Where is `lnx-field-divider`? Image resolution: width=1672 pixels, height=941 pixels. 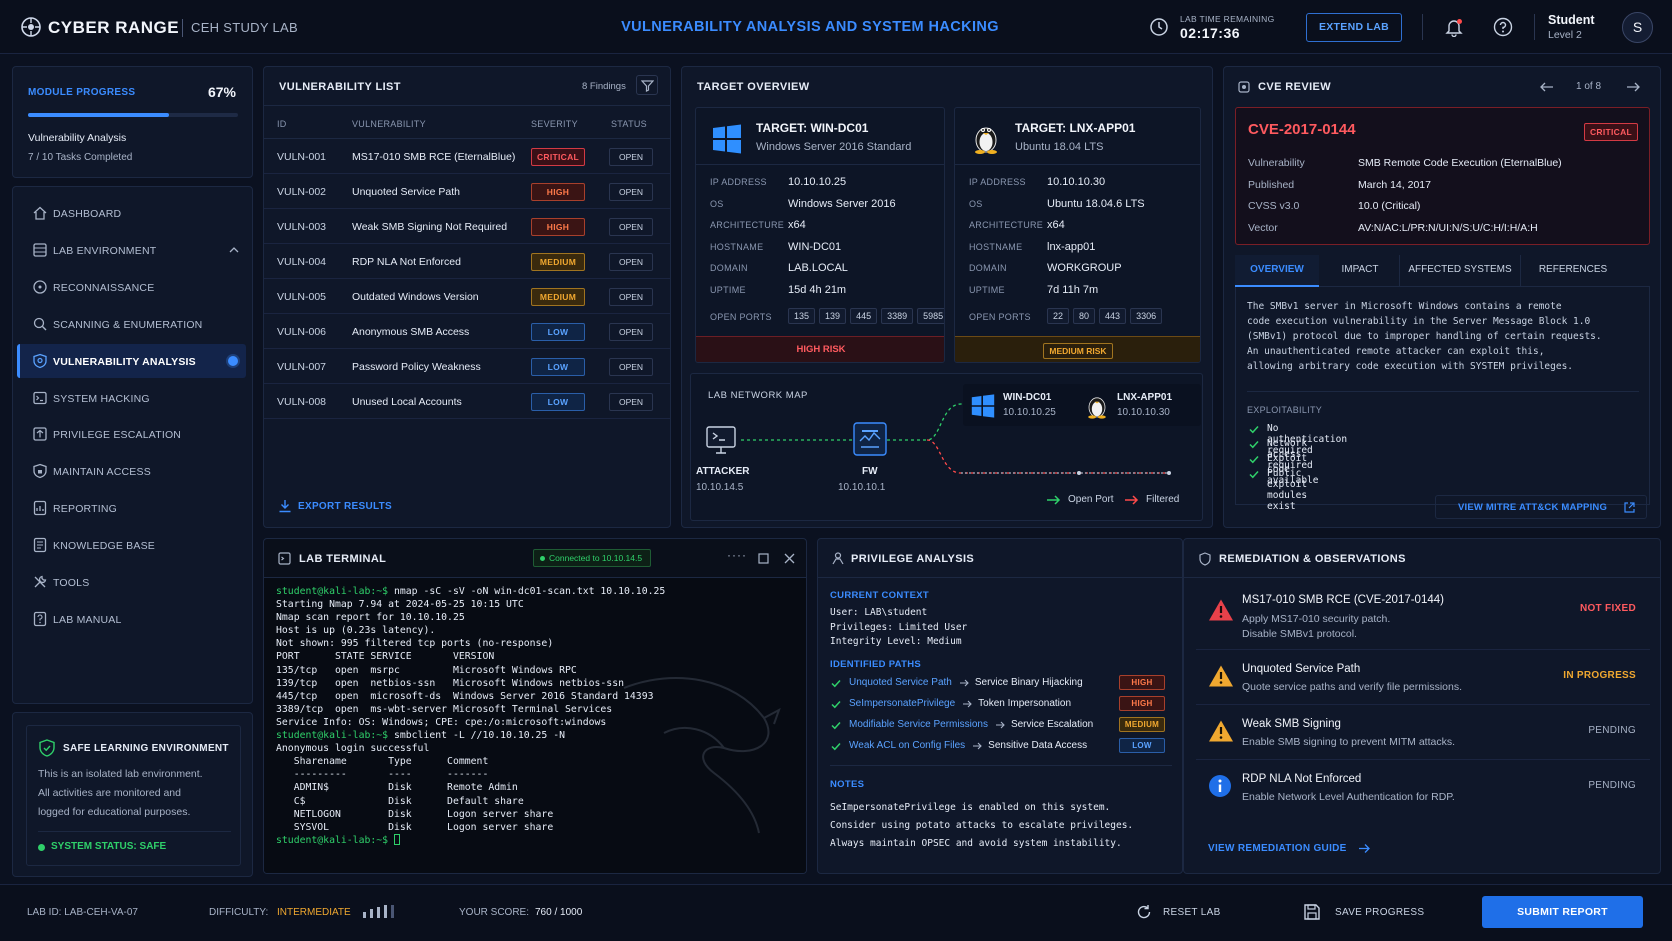 lnx-field-divider is located at coordinates (1077, 164).